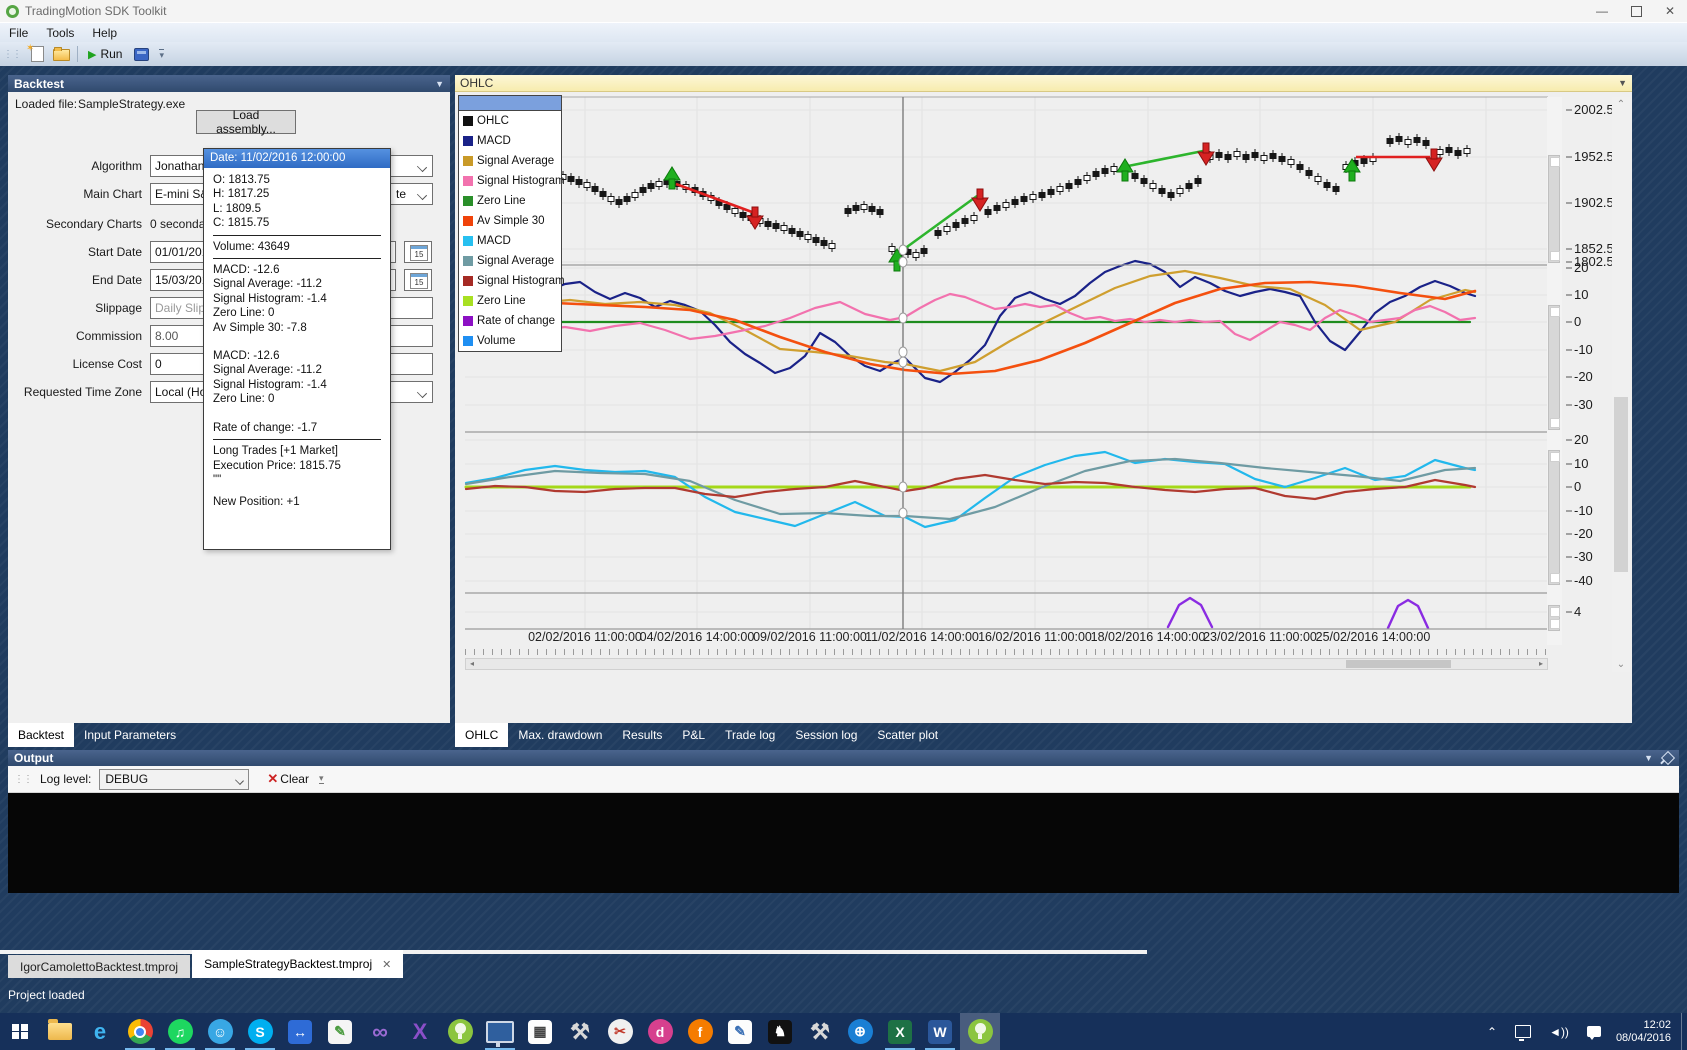 The width and height of the screenshot is (1687, 1050). Describe the element at coordinates (1636, 11) in the screenshot. I see `restore-button` at that location.